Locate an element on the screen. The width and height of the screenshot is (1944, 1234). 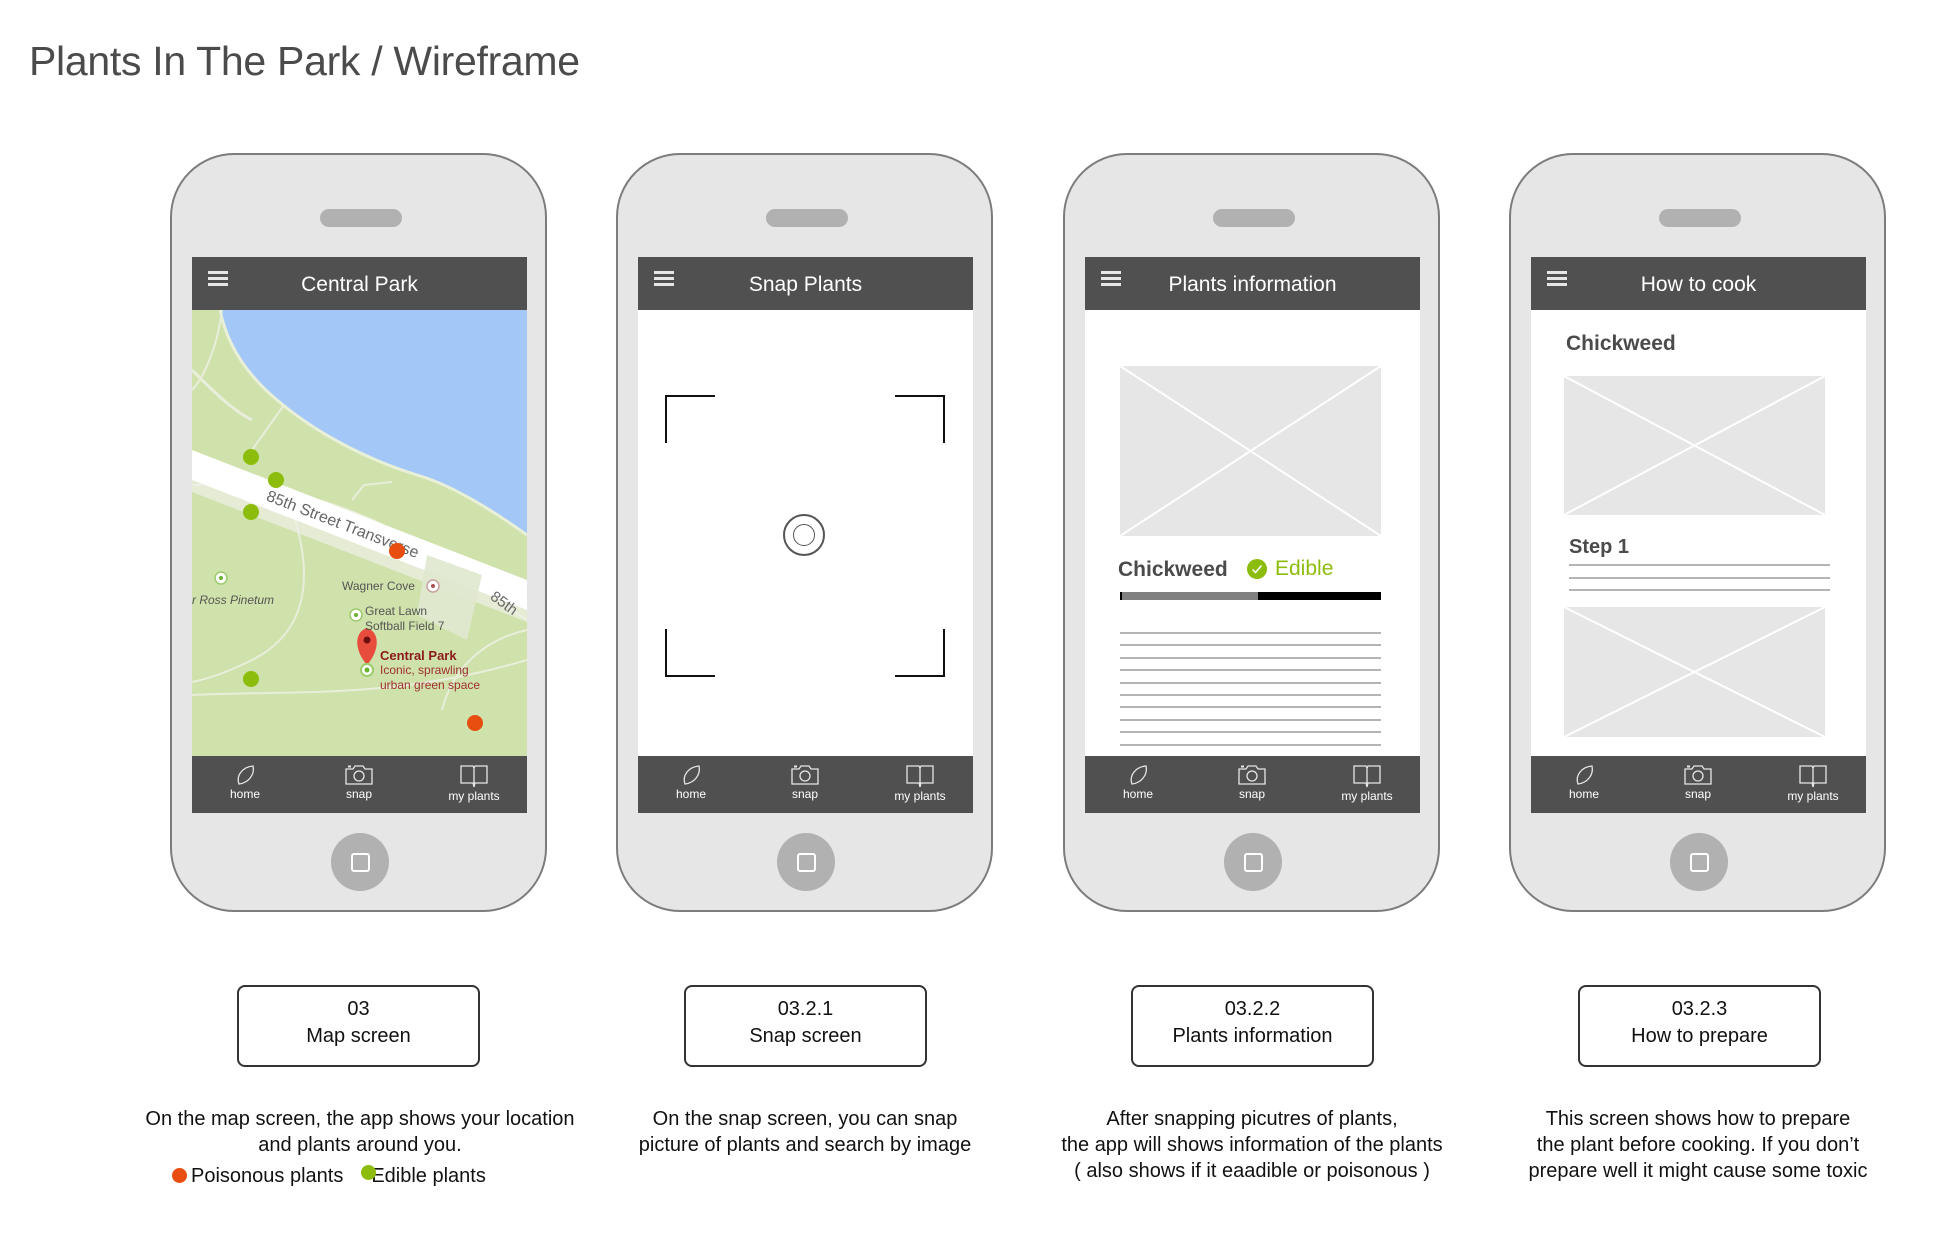
screen-name: How to prepare is located at coordinates (1699, 1036).